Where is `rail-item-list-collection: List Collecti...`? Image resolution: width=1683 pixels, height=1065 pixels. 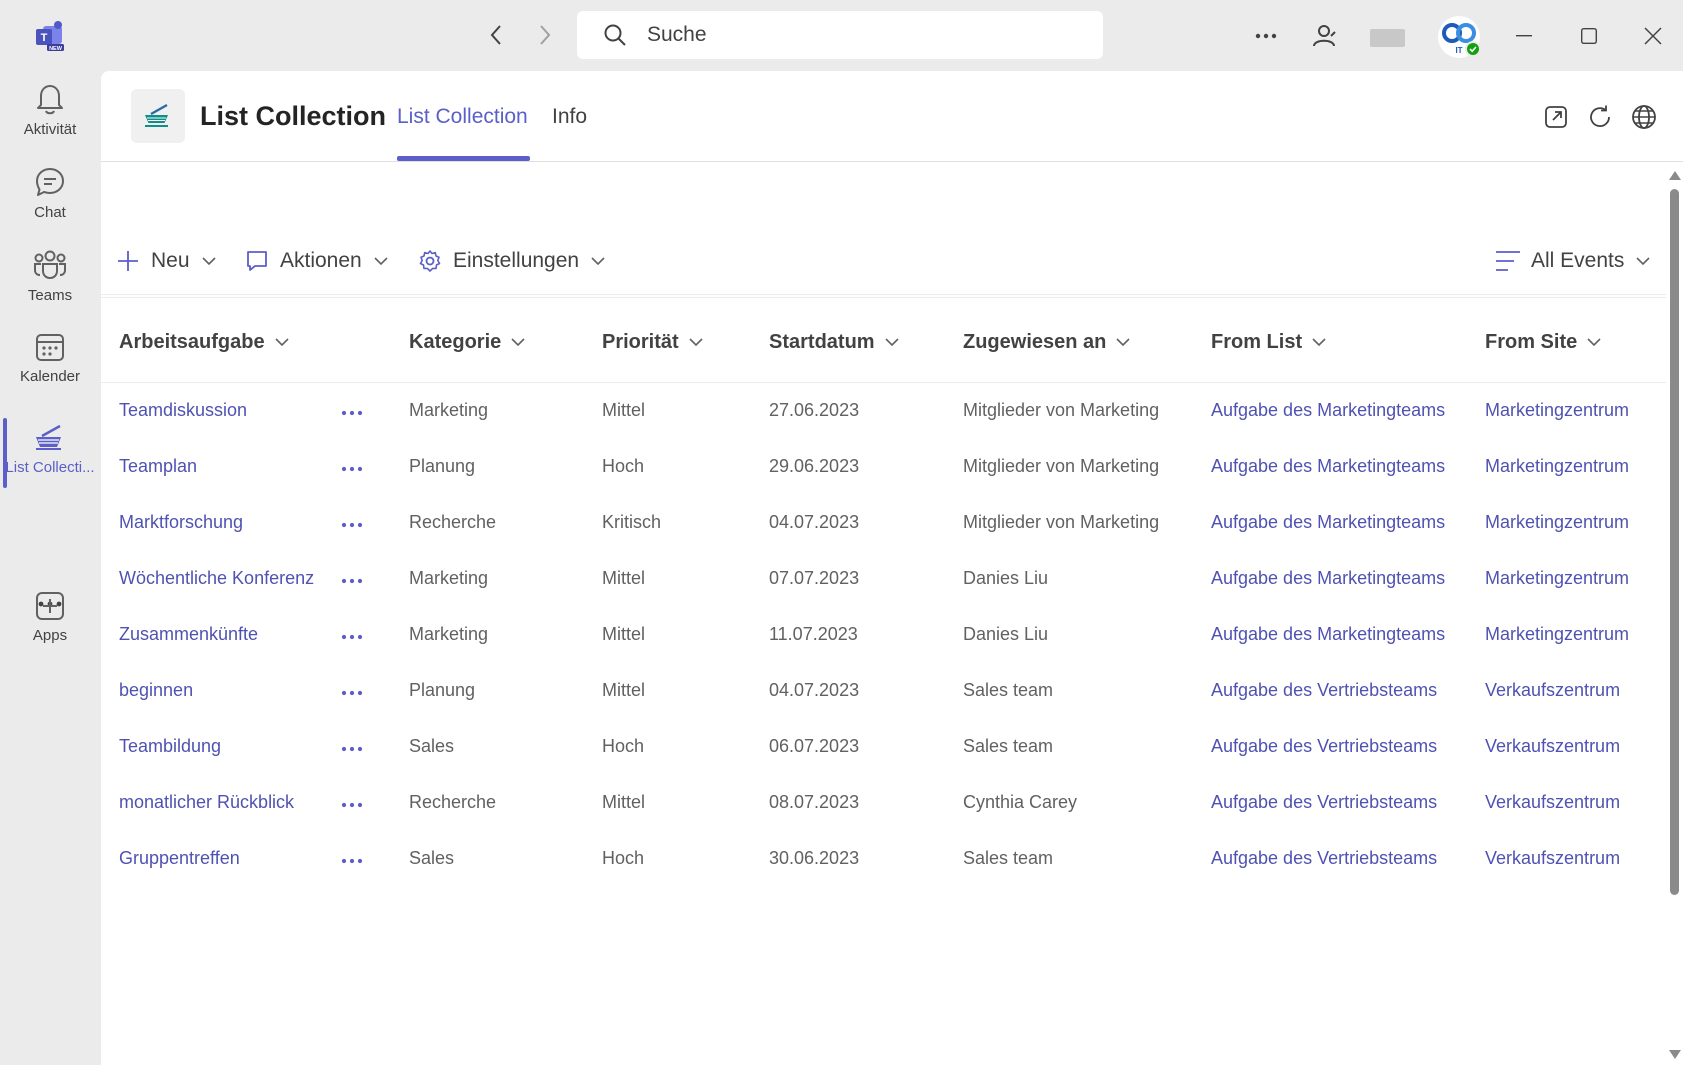 rail-item-list-collection: List Collecti... is located at coordinates (50, 461).